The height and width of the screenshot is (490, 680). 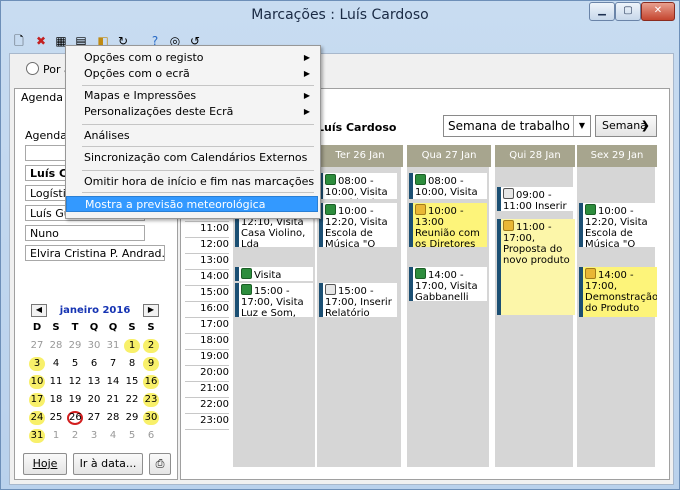 What do you see at coordinates (358, 186) in the screenshot?
I see `calendar-event: 08:00 - 10:00, Visita Avenida da` at bounding box center [358, 186].